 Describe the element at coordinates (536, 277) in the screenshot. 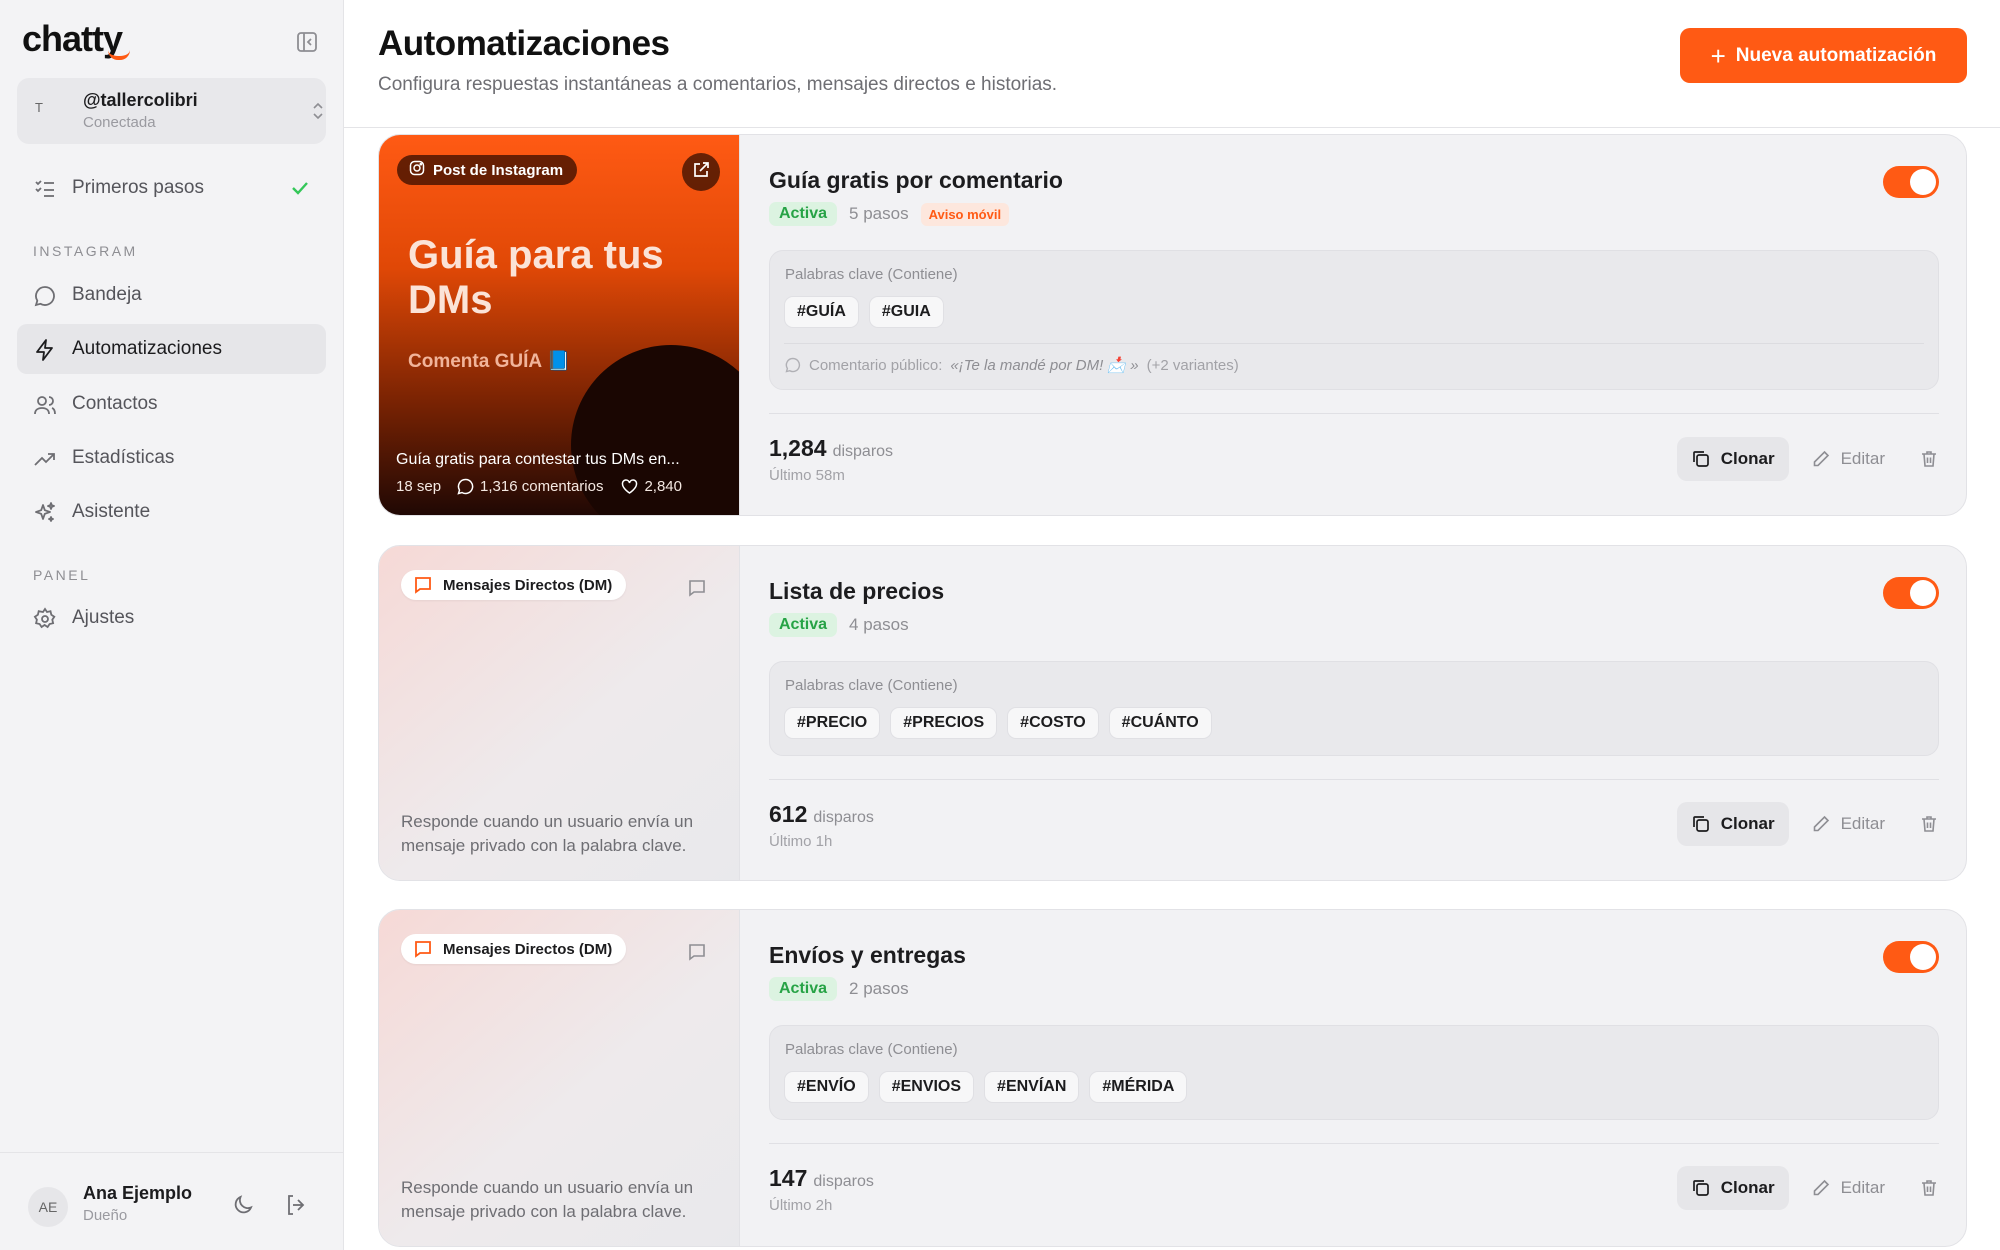

I see `post-headline: Guía para tus DMs` at that location.